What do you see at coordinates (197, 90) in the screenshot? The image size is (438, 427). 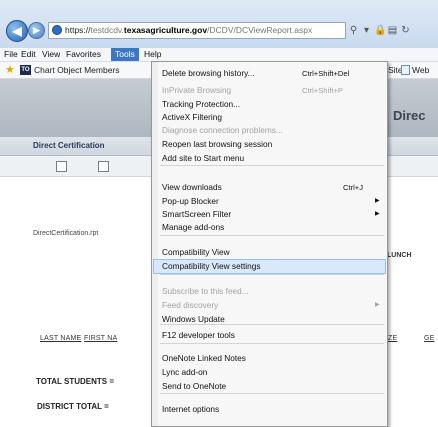 I see `menu-item-label: InPrivate Browsing` at bounding box center [197, 90].